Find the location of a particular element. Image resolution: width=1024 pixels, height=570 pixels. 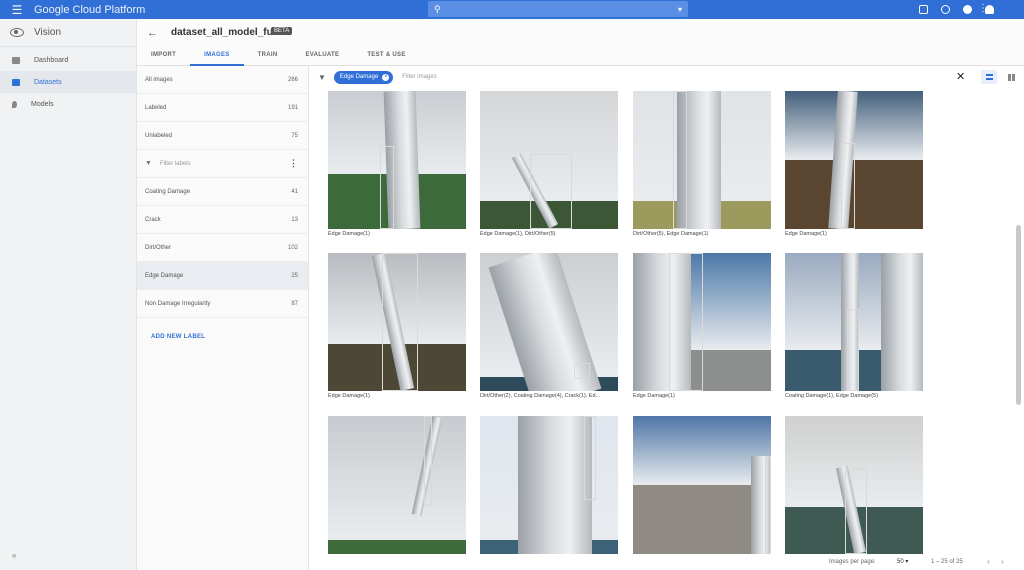

image-caption: Dirt/Other(5), Edge Damage(1) is located at coordinates (671, 234).